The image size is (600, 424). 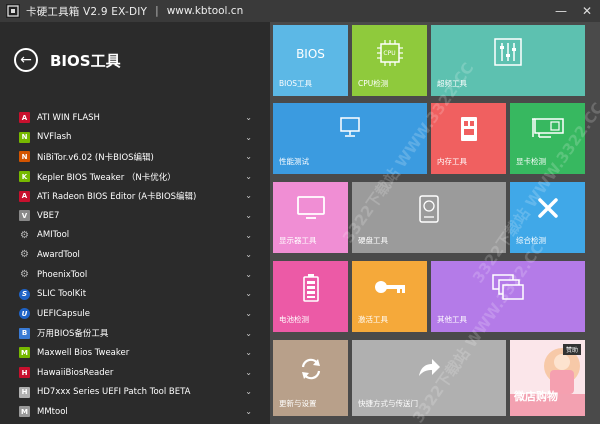 I want to click on patch-icon: H, so click(x=24, y=392).